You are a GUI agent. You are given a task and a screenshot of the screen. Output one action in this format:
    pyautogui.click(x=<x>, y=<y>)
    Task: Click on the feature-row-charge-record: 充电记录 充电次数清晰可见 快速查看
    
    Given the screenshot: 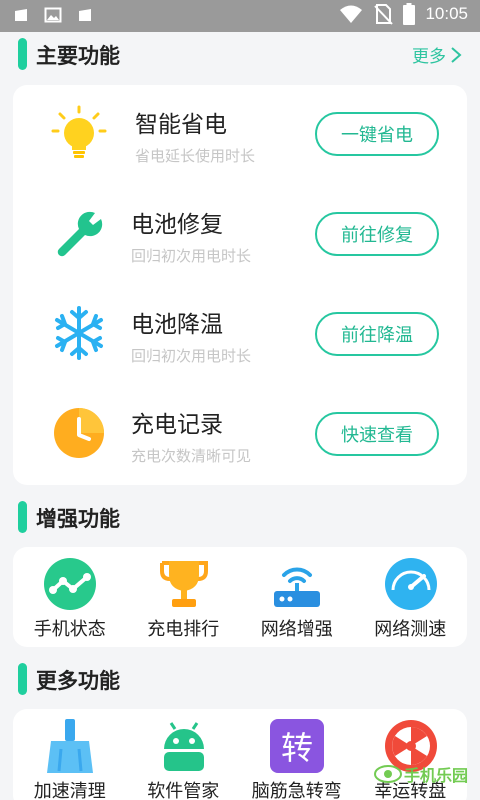 What is the action you would take?
    pyautogui.click(x=240, y=435)
    